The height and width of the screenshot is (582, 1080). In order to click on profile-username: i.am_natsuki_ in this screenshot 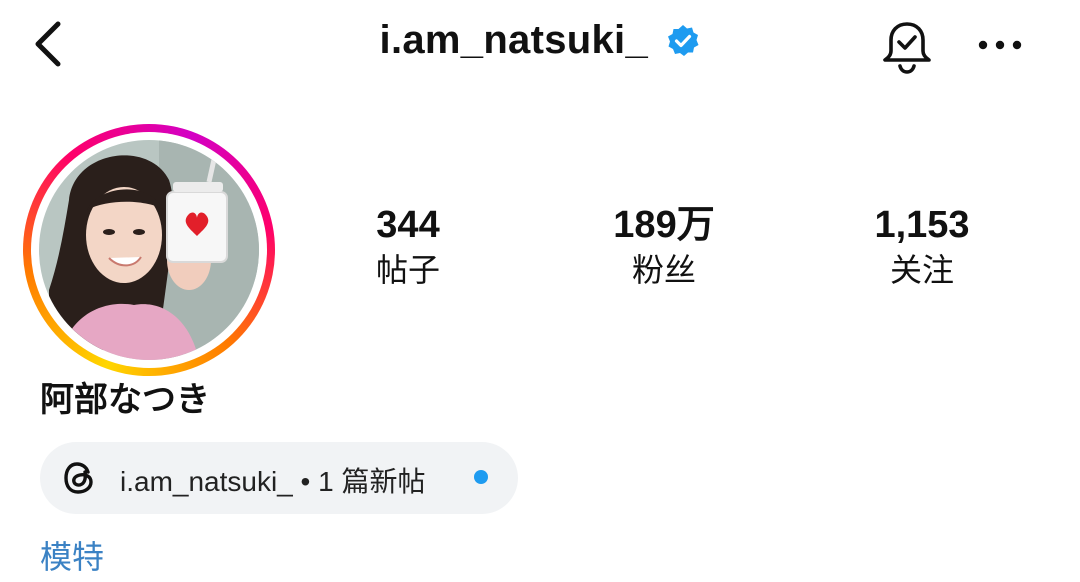, I will do `click(514, 40)`.